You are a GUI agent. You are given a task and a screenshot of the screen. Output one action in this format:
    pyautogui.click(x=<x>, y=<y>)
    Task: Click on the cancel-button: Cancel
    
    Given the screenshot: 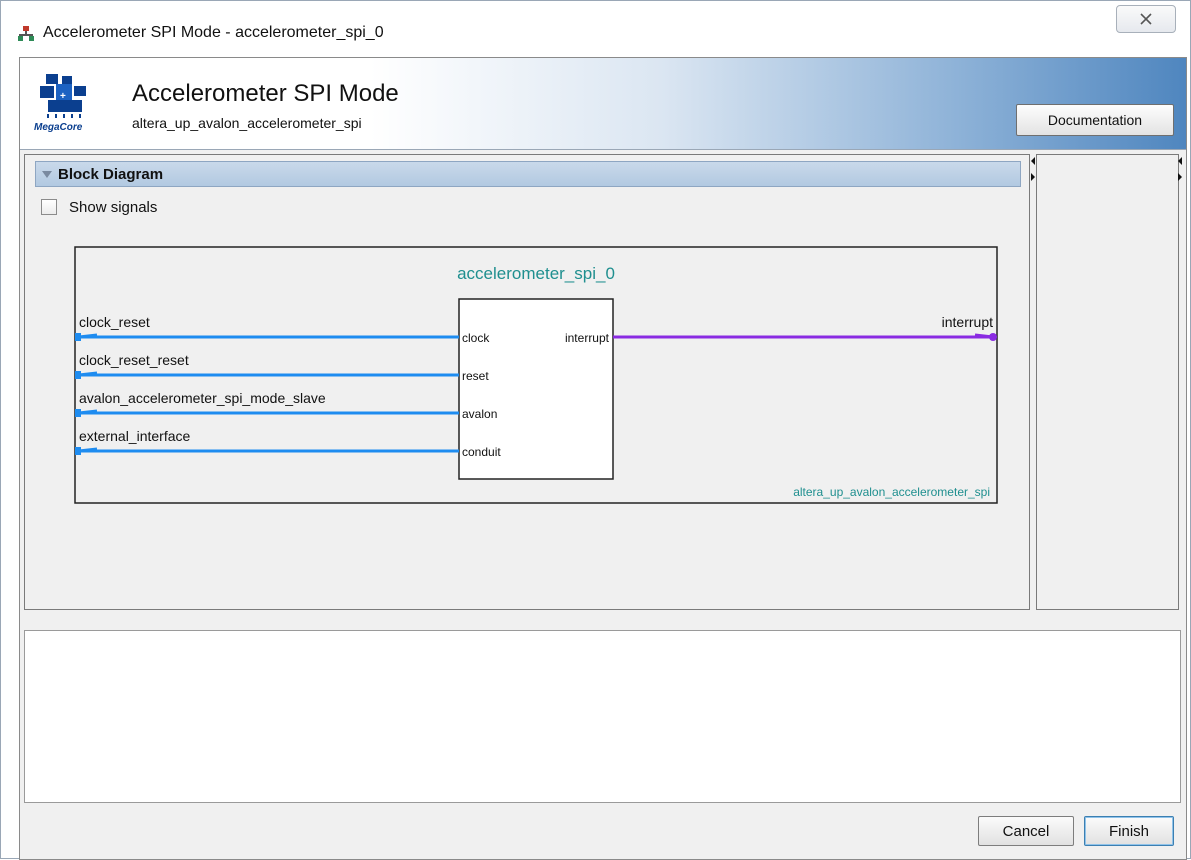 What is the action you would take?
    pyautogui.click(x=1026, y=831)
    